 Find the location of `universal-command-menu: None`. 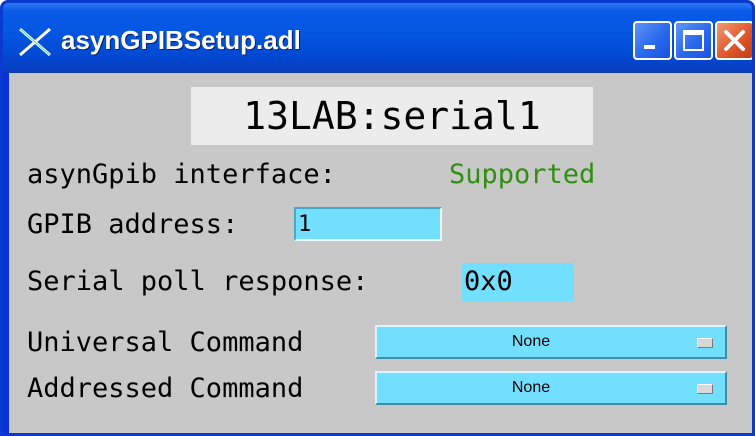

universal-command-menu: None is located at coordinates (551, 342).